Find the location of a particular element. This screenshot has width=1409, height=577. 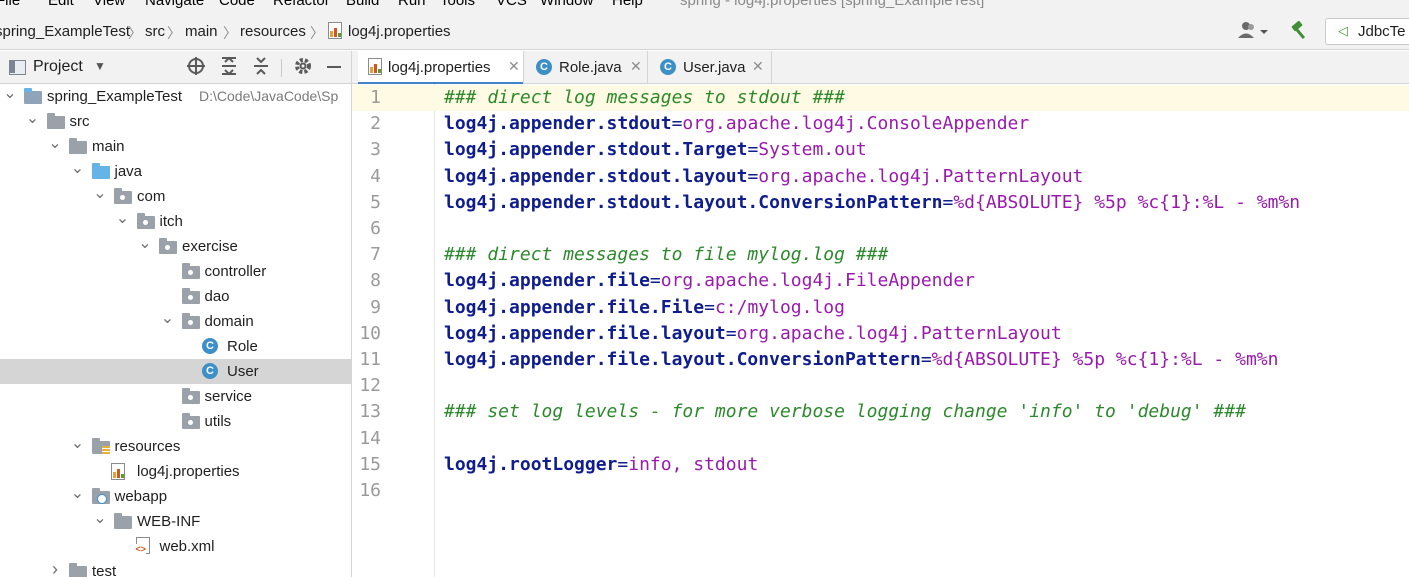

tree-item-domain: ⌄ domain is located at coordinates (175, 321).